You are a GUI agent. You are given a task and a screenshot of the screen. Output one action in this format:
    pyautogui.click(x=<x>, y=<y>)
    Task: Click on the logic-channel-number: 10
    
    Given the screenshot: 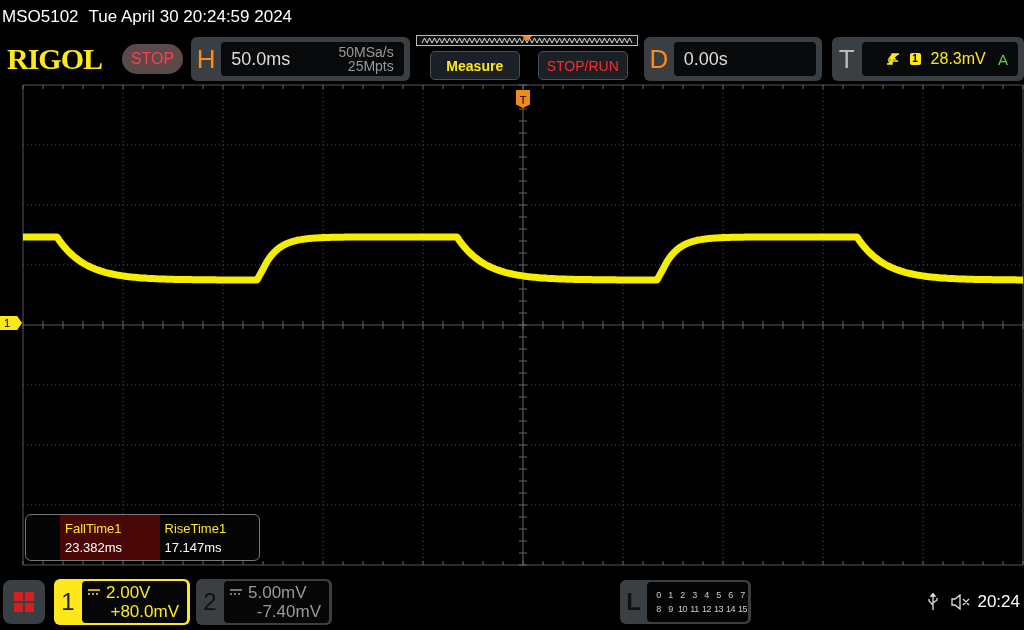 What is the action you would take?
    pyautogui.click(x=682, y=608)
    